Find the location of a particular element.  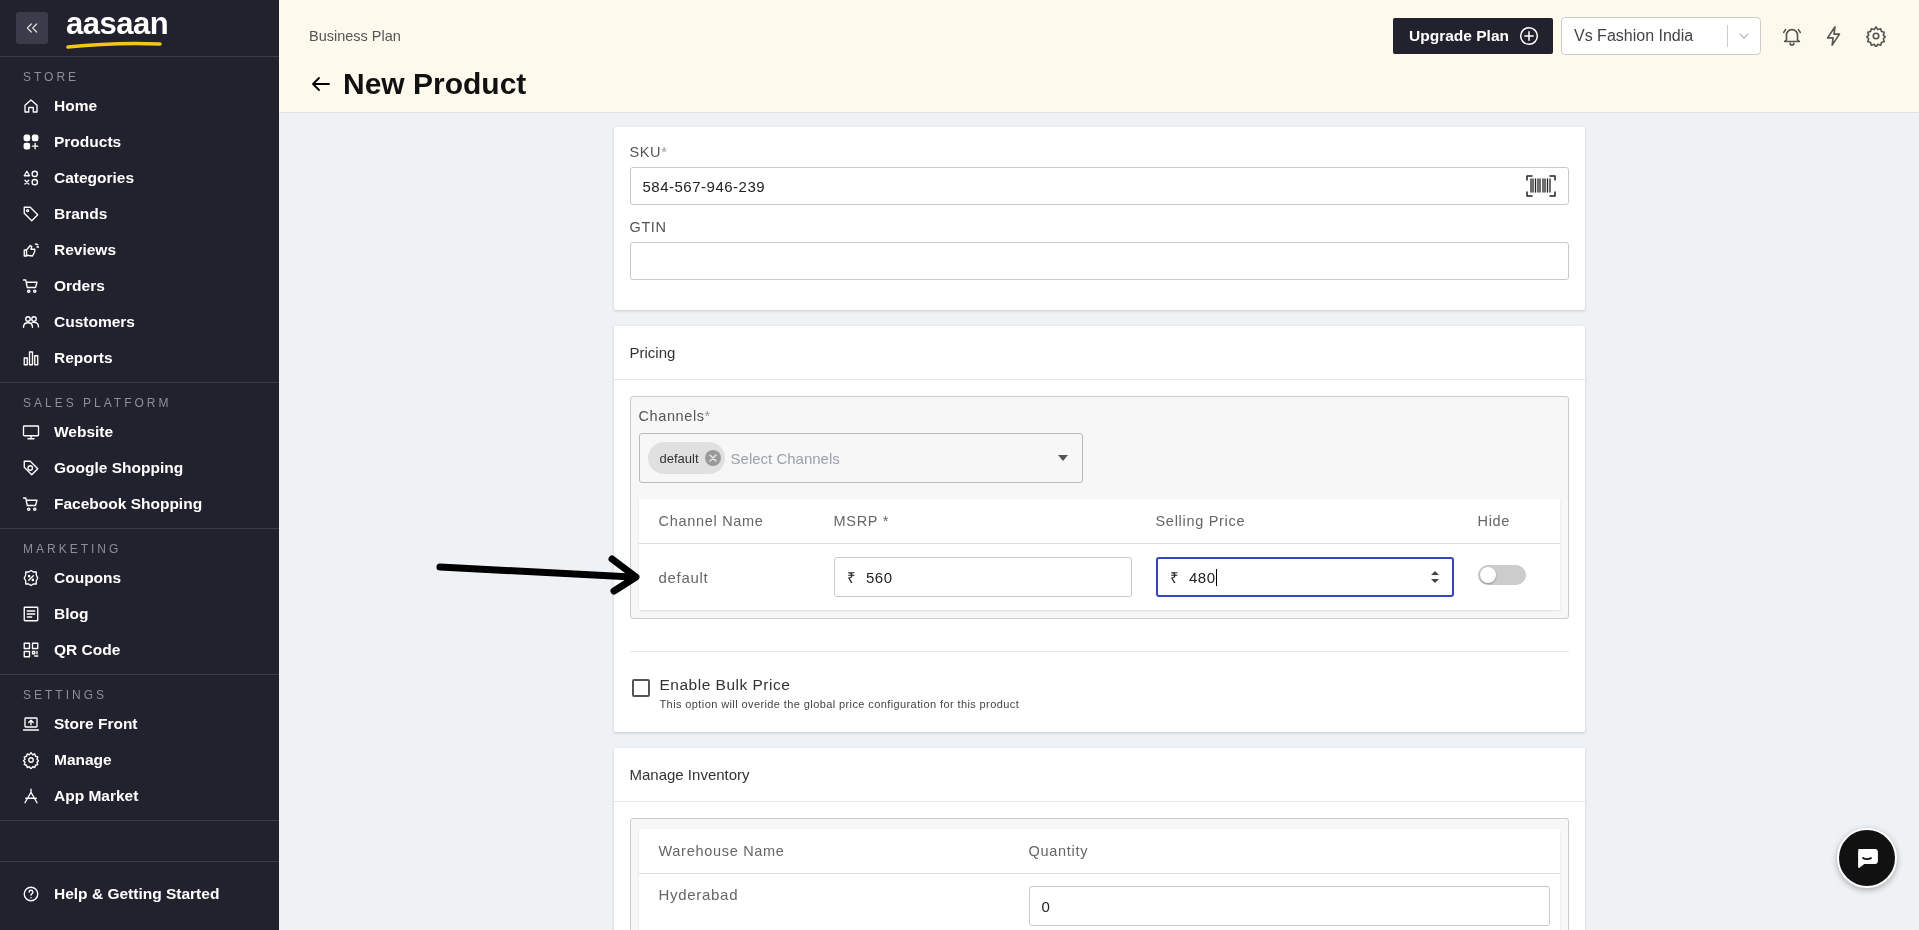

page-title: New Product is located at coordinates (435, 84).